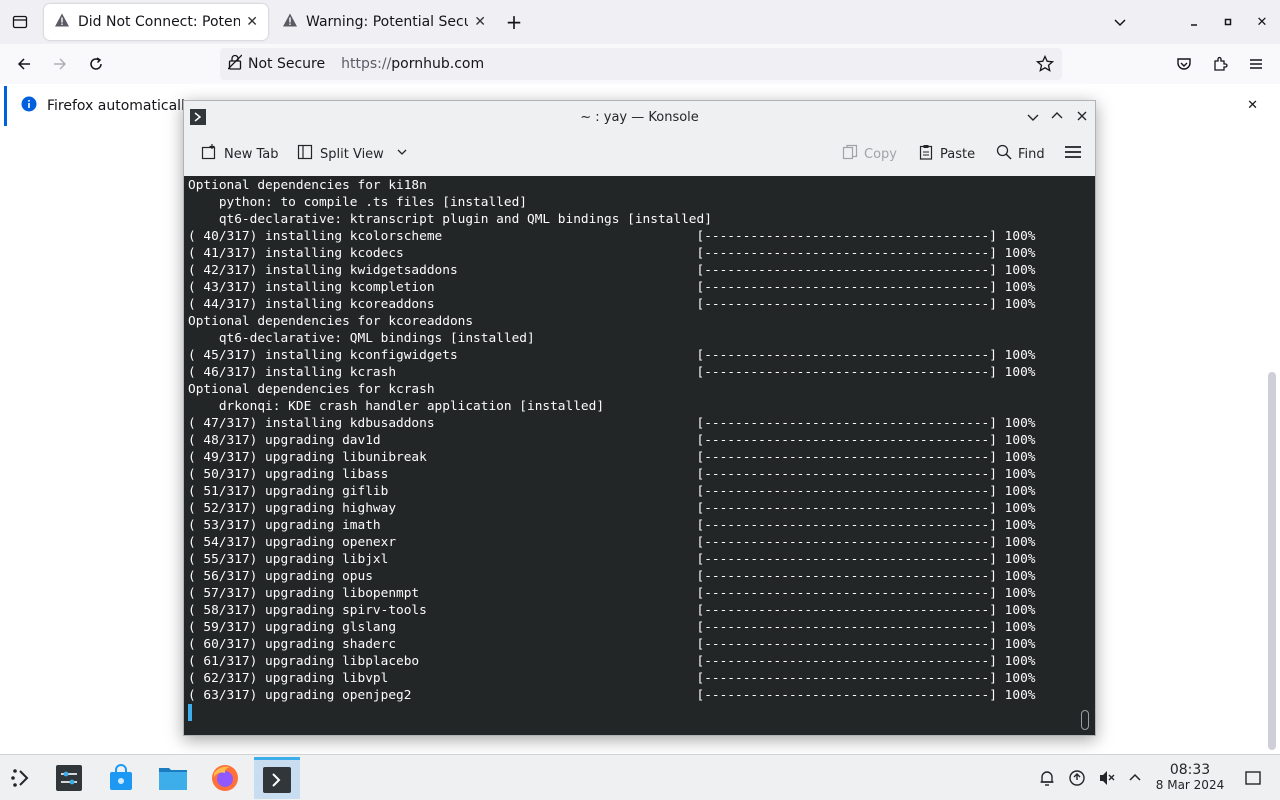  I want to click on terminal-line: python: to compile .ts files [installed], so click(357, 202).